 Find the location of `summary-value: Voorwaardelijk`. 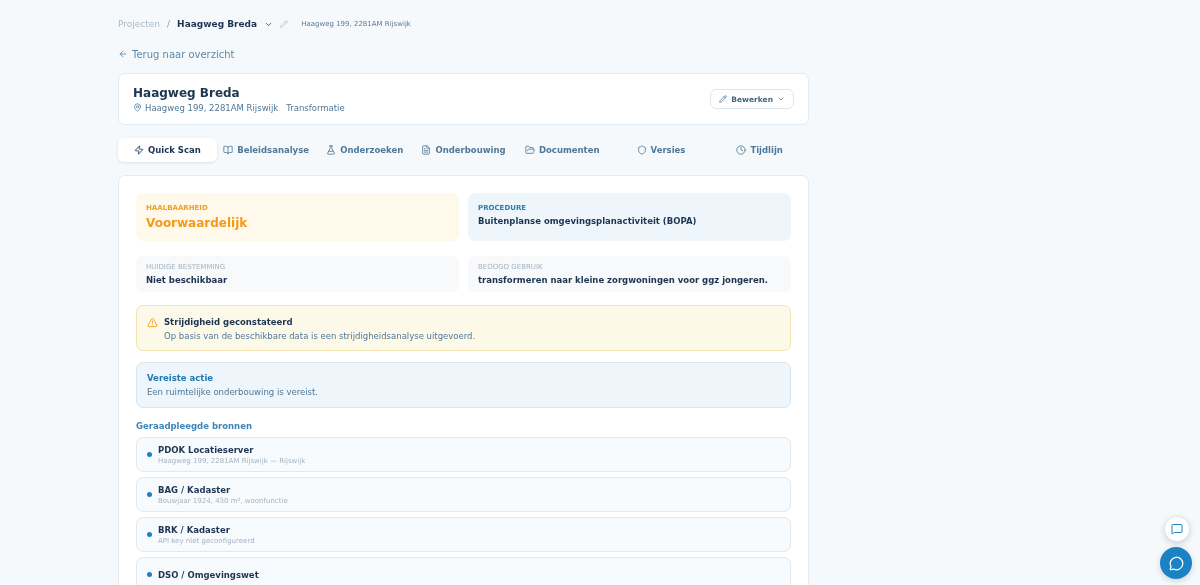

summary-value: Voorwaardelijk is located at coordinates (197, 223).